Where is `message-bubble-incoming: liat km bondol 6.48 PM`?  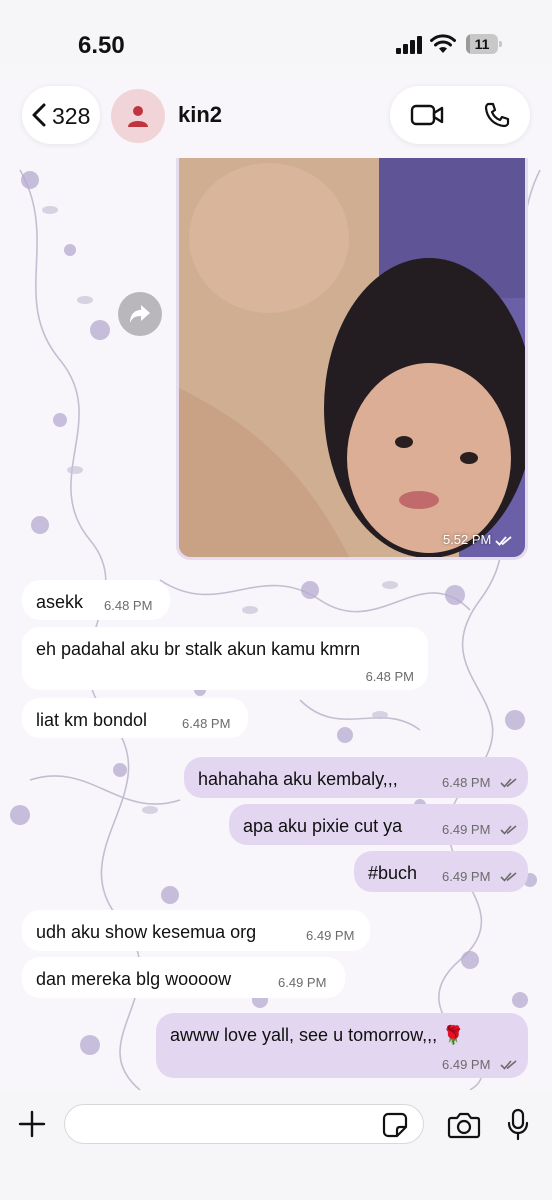 message-bubble-incoming: liat km bondol 6.48 PM is located at coordinates (135, 718).